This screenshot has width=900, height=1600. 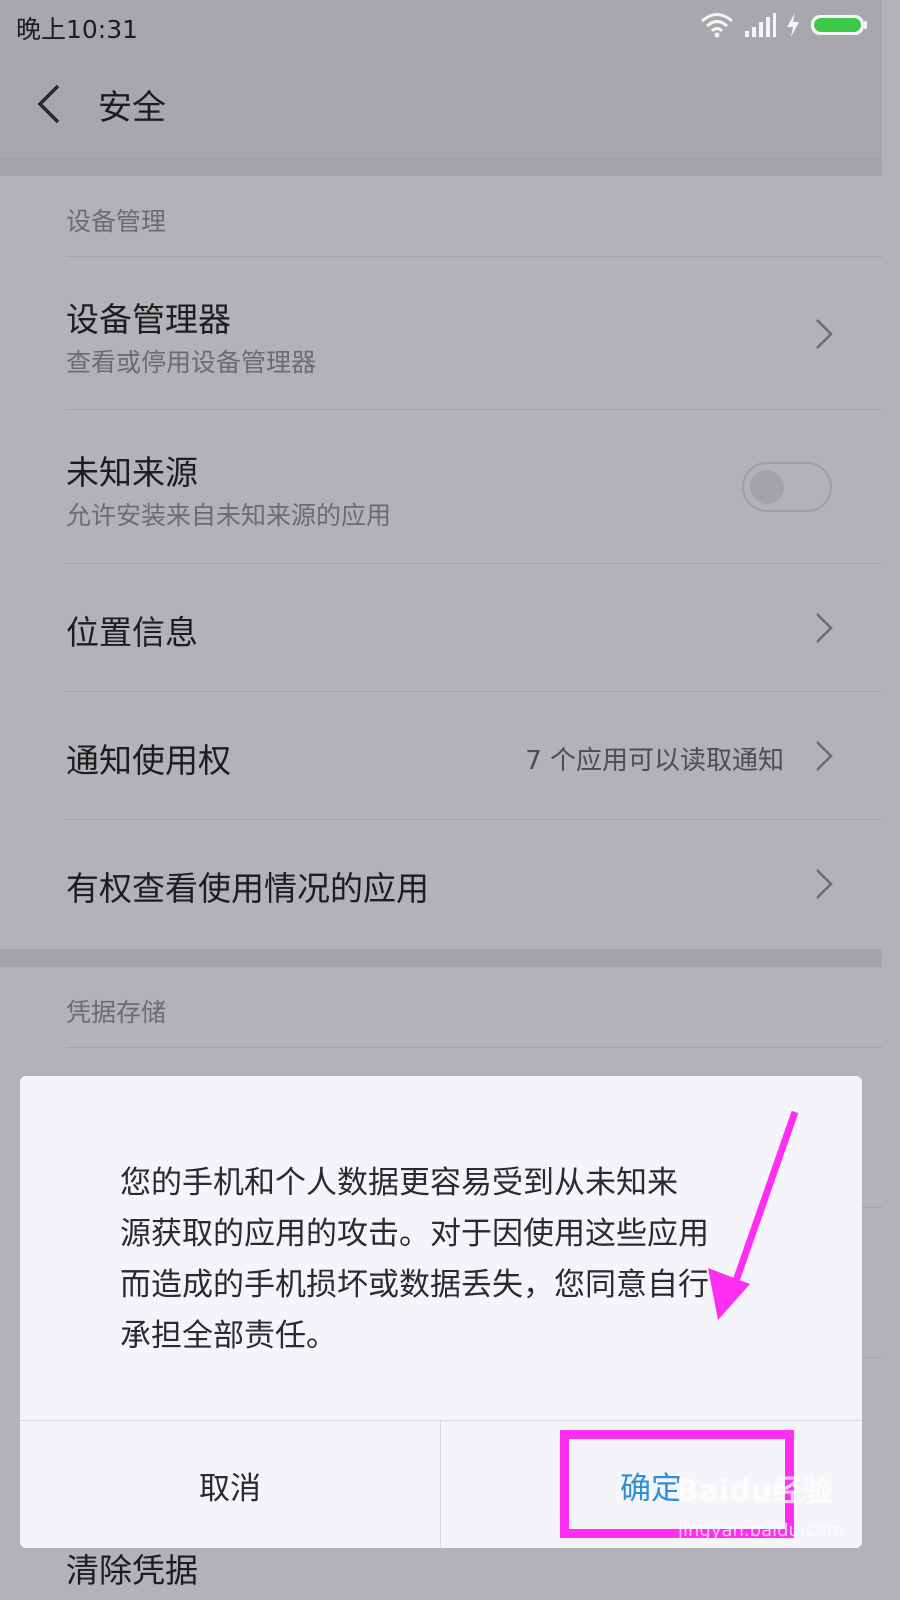 What do you see at coordinates (793, 25) in the screenshot?
I see `charging-icon` at bounding box center [793, 25].